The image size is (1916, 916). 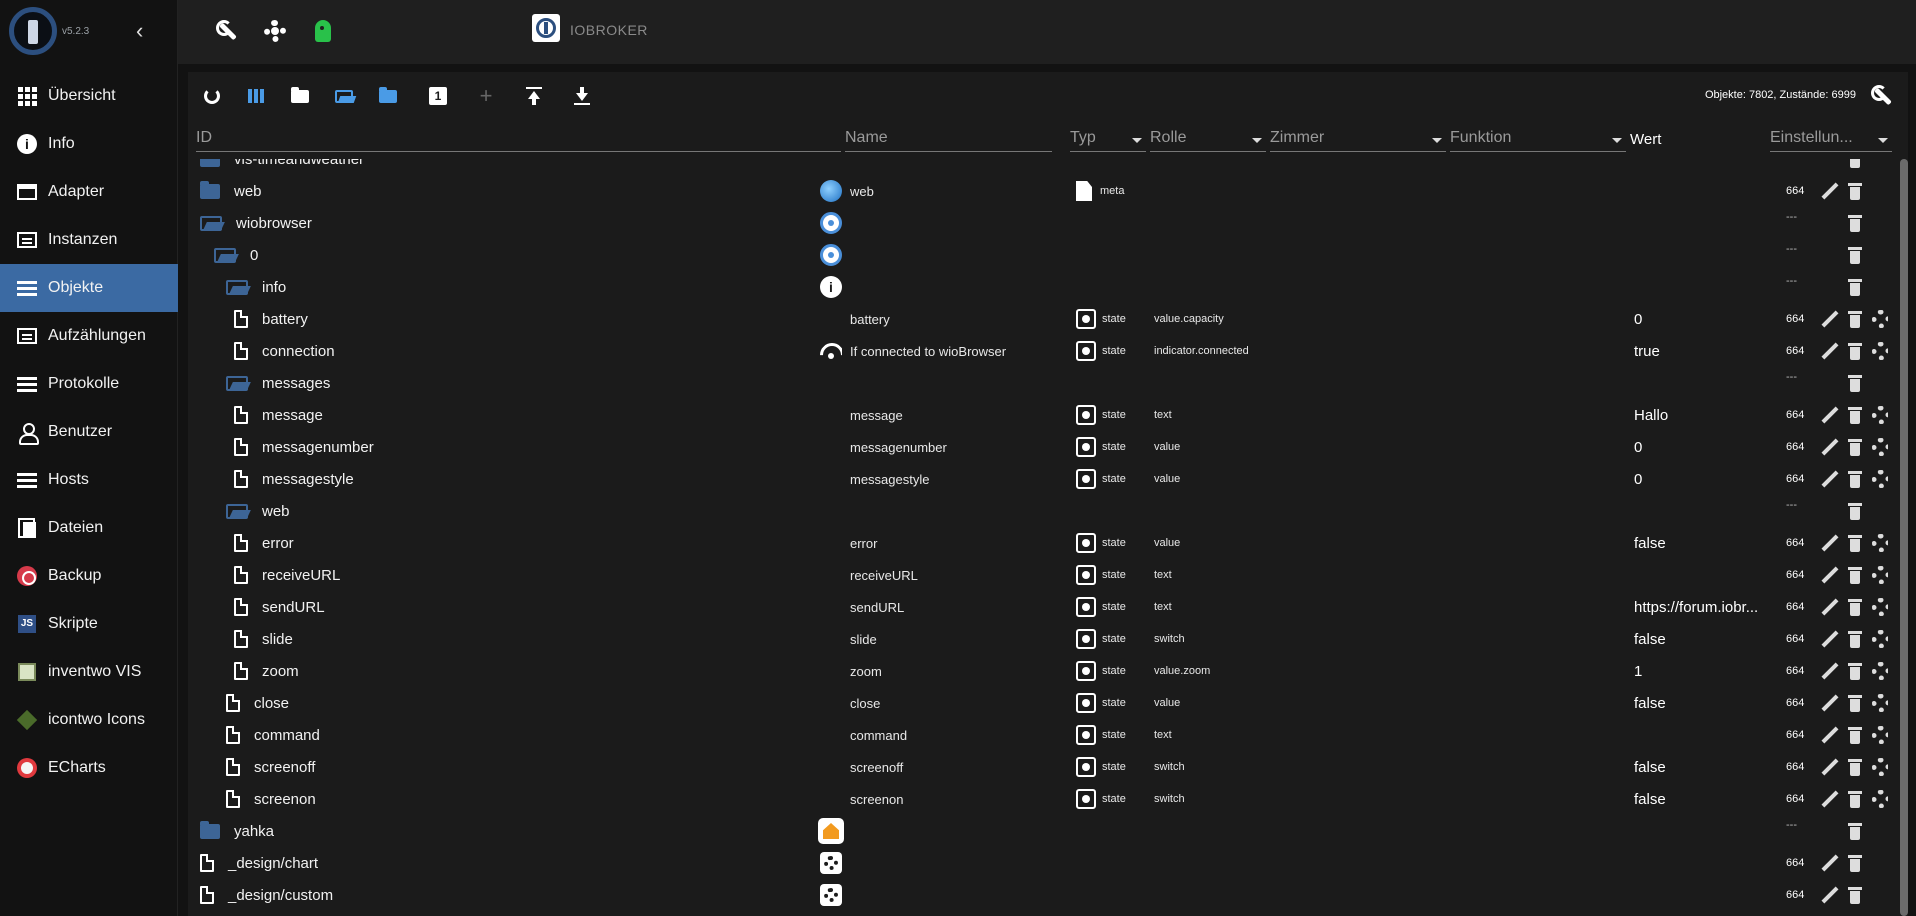 I want to click on object-id: screenon, so click(x=271, y=799).